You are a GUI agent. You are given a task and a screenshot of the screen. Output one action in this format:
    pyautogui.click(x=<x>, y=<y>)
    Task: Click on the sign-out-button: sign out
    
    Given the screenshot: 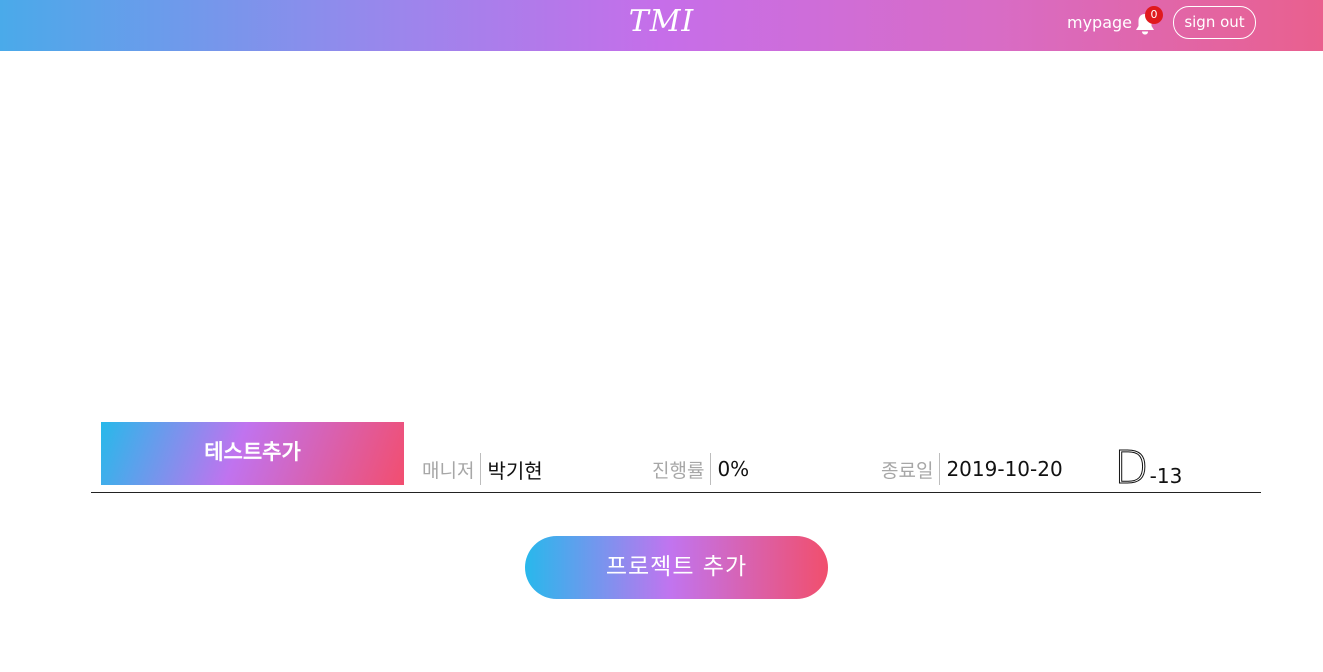 What is the action you would take?
    pyautogui.click(x=1214, y=22)
    